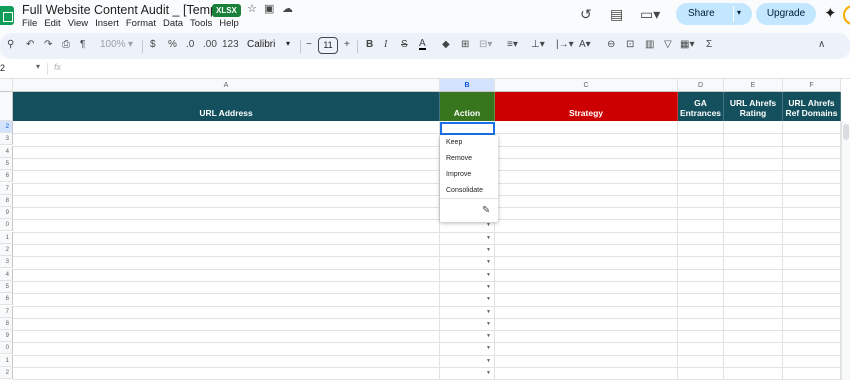 The image size is (850, 380). I want to click on upgrade-button: Upgrade, so click(786, 14).